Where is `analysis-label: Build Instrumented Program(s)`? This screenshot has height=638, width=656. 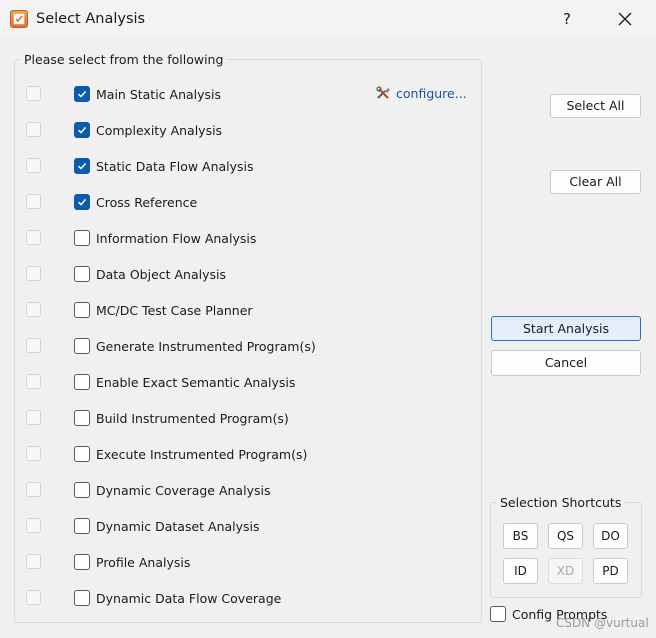
analysis-label: Build Instrumented Program(s) is located at coordinates (192, 418).